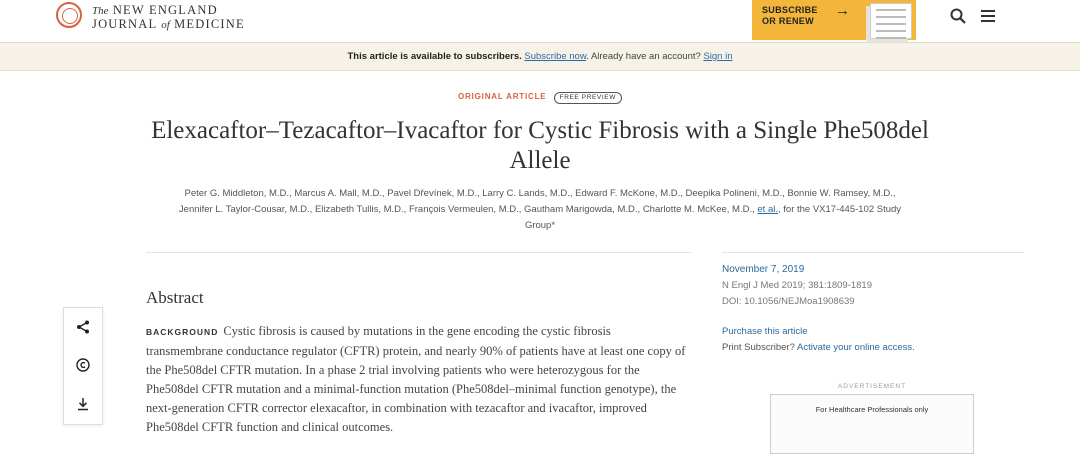 This screenshot has width=1080, height=454. I want to click on share-icon, so click(83, 327).